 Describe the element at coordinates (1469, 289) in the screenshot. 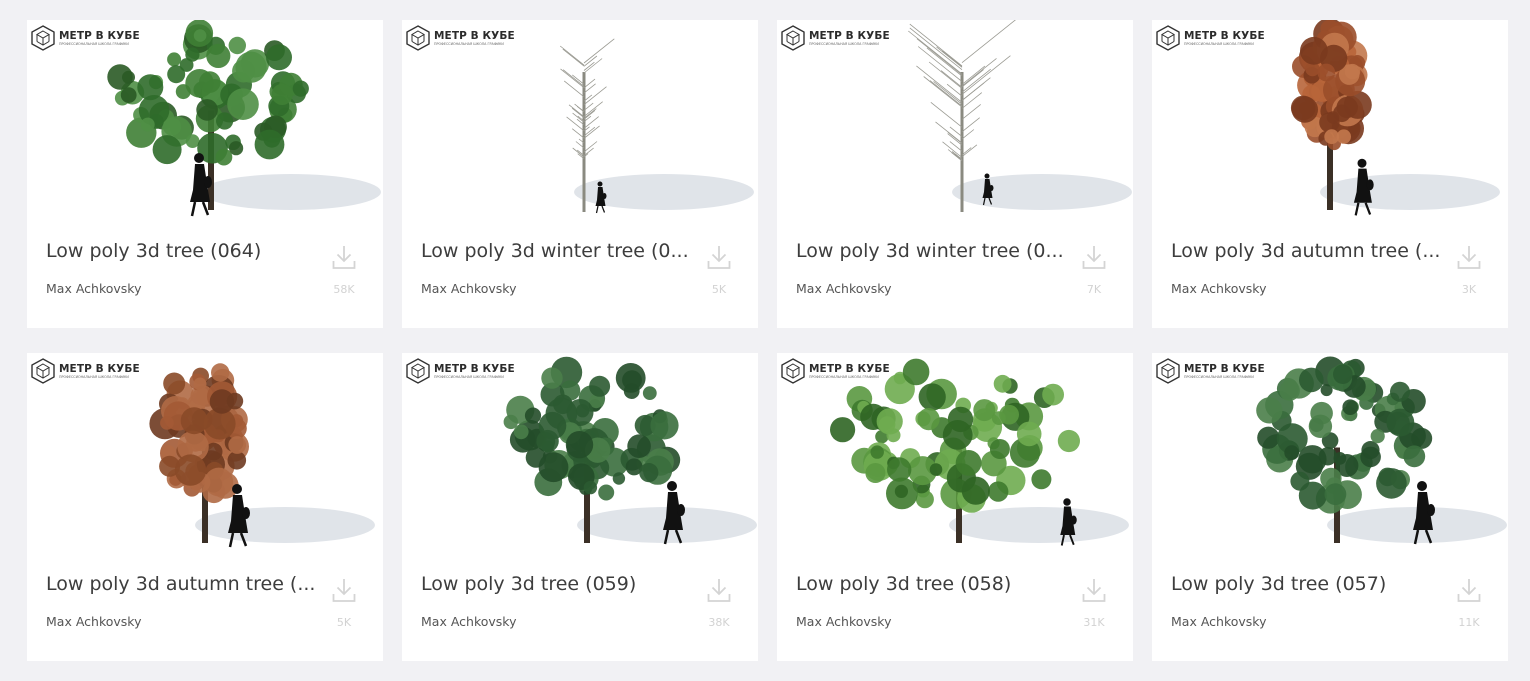

I see `download-count: 3K` at that location.